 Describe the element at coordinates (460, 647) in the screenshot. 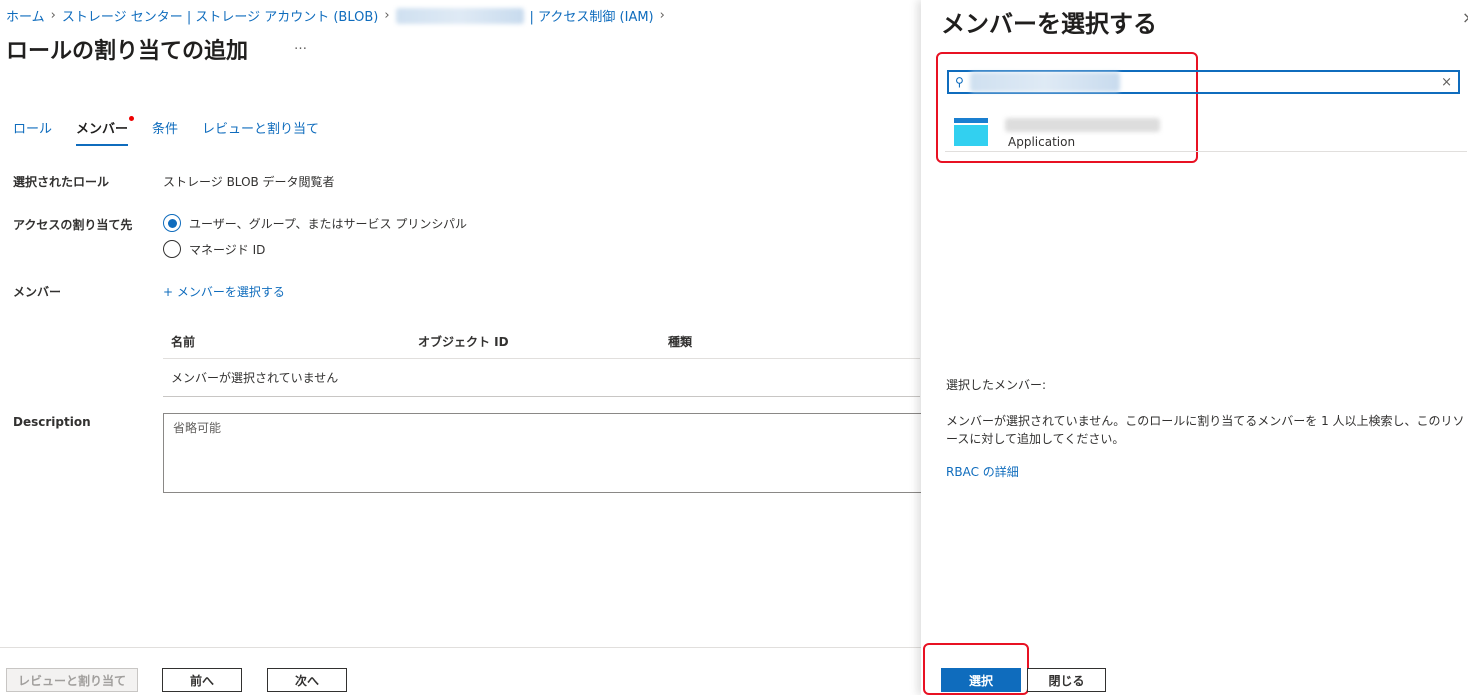

I see `footer-divider` at that location.